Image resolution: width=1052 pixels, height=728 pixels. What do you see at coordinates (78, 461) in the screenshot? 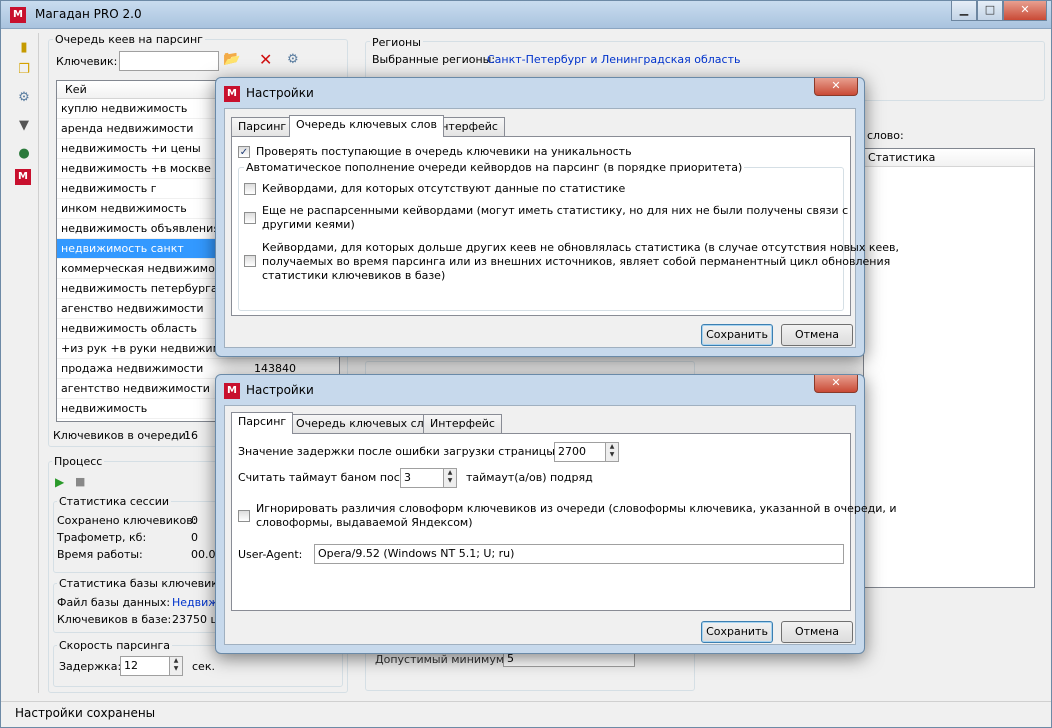
I see `process-title: Процесс` at bounding box center [78, 461].